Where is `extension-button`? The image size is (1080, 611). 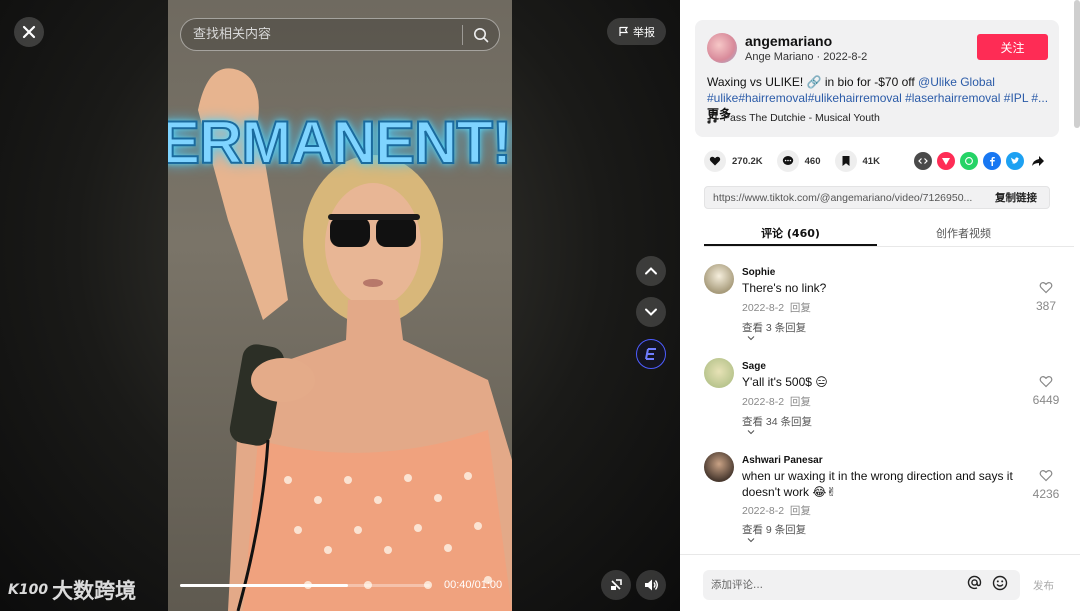 extension-button is located at coordinates (651, 354).